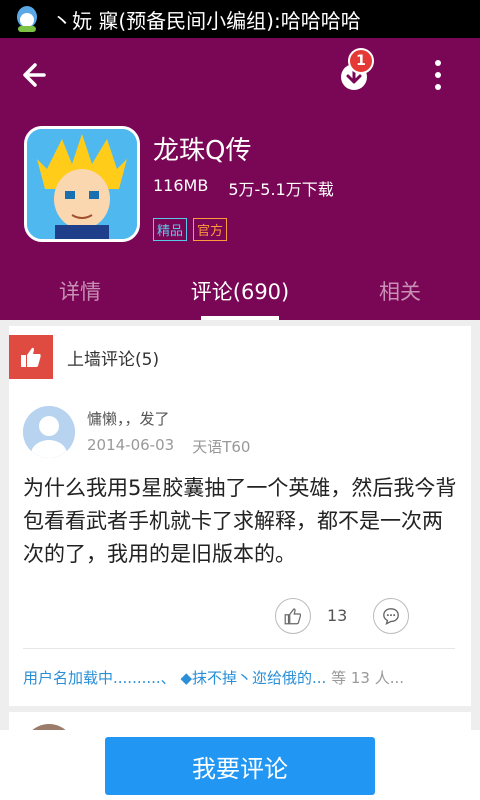  What do you see at coordinates (82, 184) in the screenshot?
I see `app-icon` at bounding box center [82, 184].